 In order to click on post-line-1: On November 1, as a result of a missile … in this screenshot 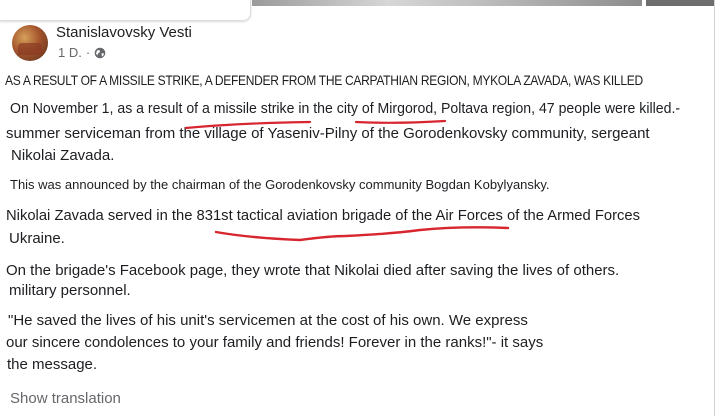, I will do `click(345, 108)`.